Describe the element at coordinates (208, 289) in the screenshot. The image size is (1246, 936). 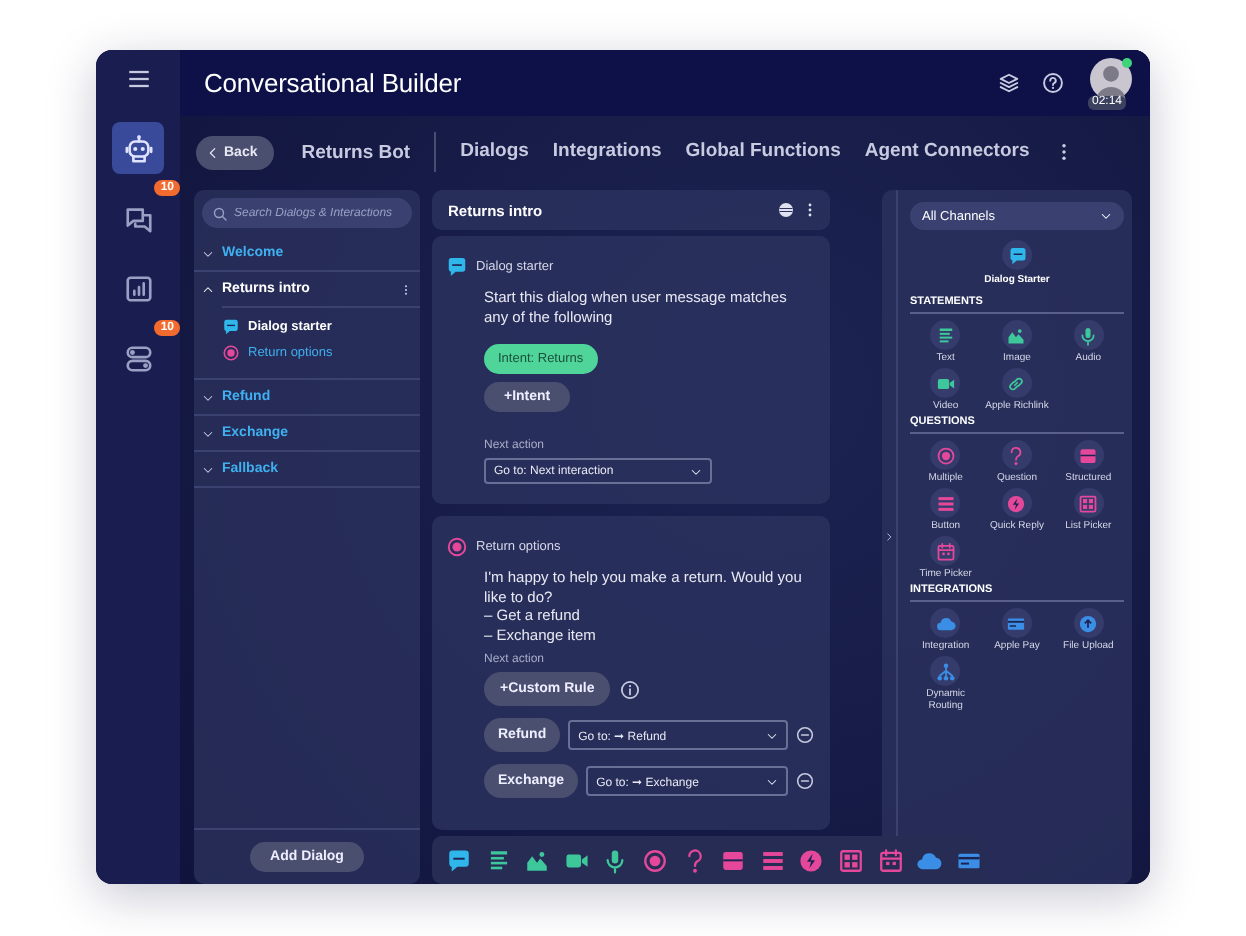
I see `chevron-up-icon` at that location.